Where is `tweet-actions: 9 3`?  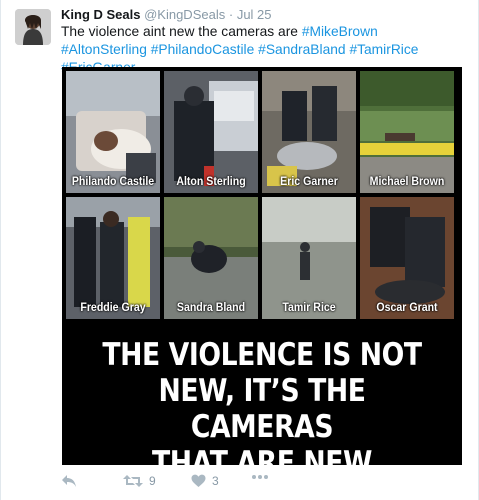 tweet-actions: 9 3 is located at coordinates (211, 483).